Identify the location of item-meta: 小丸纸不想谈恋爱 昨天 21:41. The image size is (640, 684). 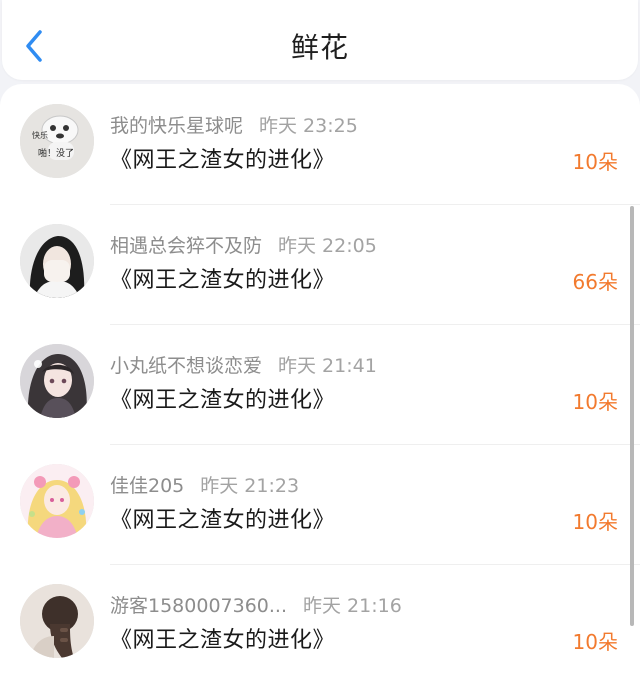
(243, 364).